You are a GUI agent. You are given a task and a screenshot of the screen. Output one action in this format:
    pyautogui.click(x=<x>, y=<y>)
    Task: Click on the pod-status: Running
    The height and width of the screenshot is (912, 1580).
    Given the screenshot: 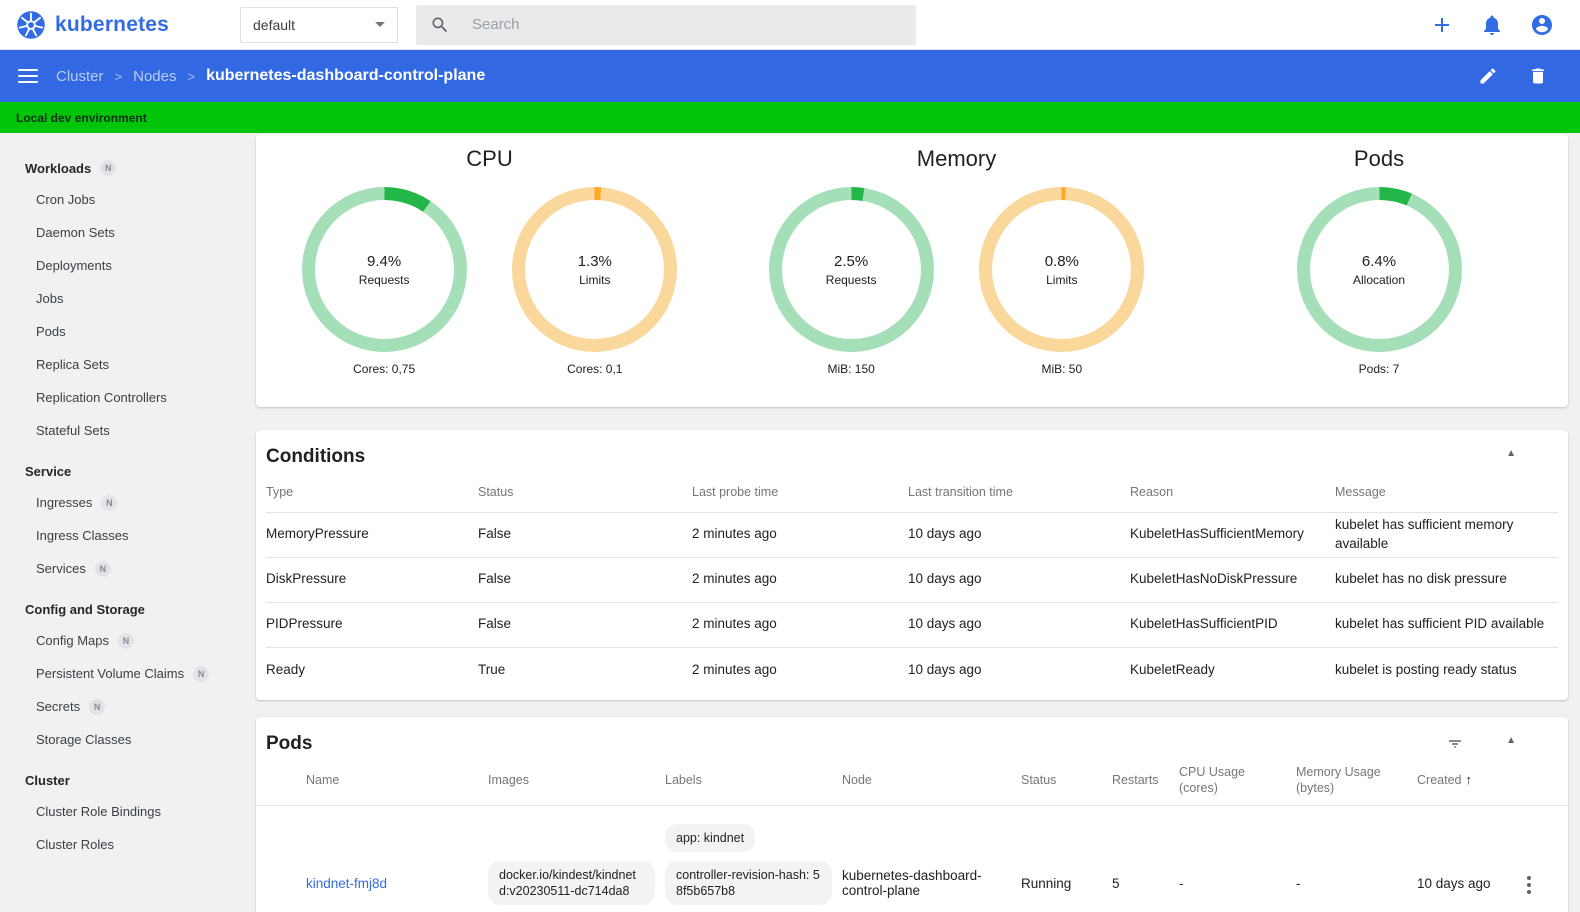 What is the action you would take?
    pyautogui.click(x=1066, y=858)
    